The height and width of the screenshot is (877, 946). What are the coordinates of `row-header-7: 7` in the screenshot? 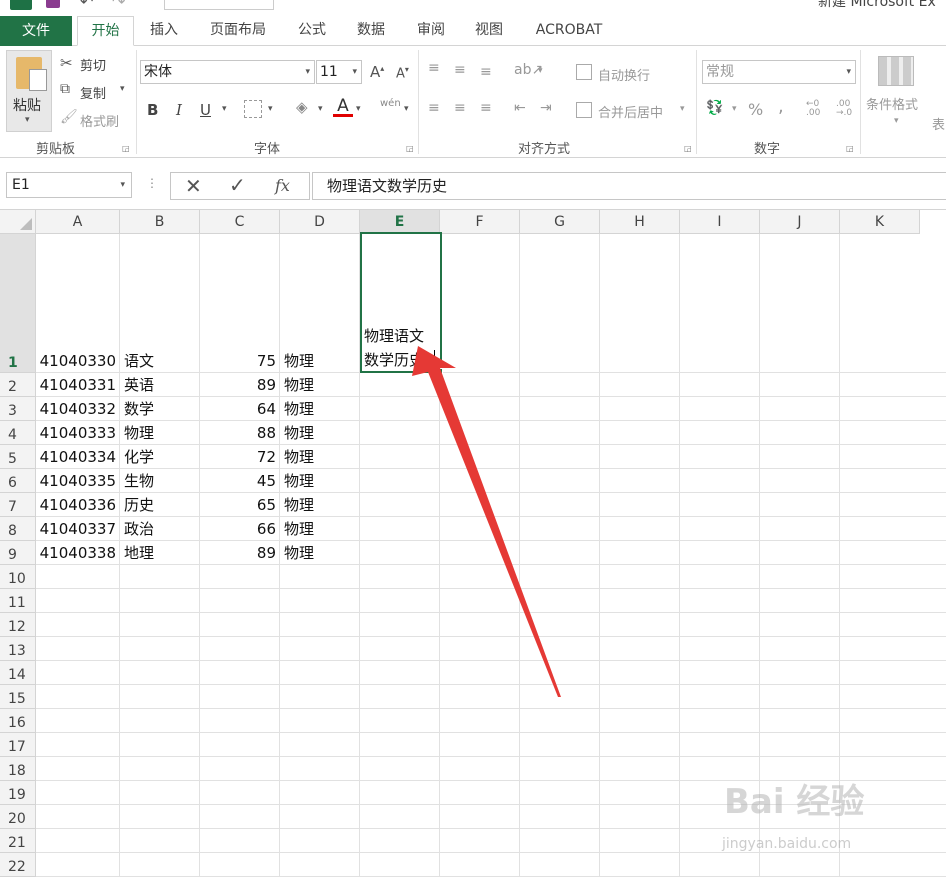 It's located at (18, 505).